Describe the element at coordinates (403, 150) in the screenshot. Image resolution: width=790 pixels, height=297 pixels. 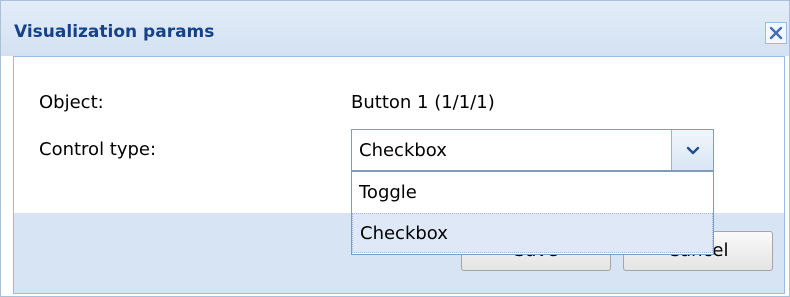
I see `control-type-value: Checkbox` at that location.